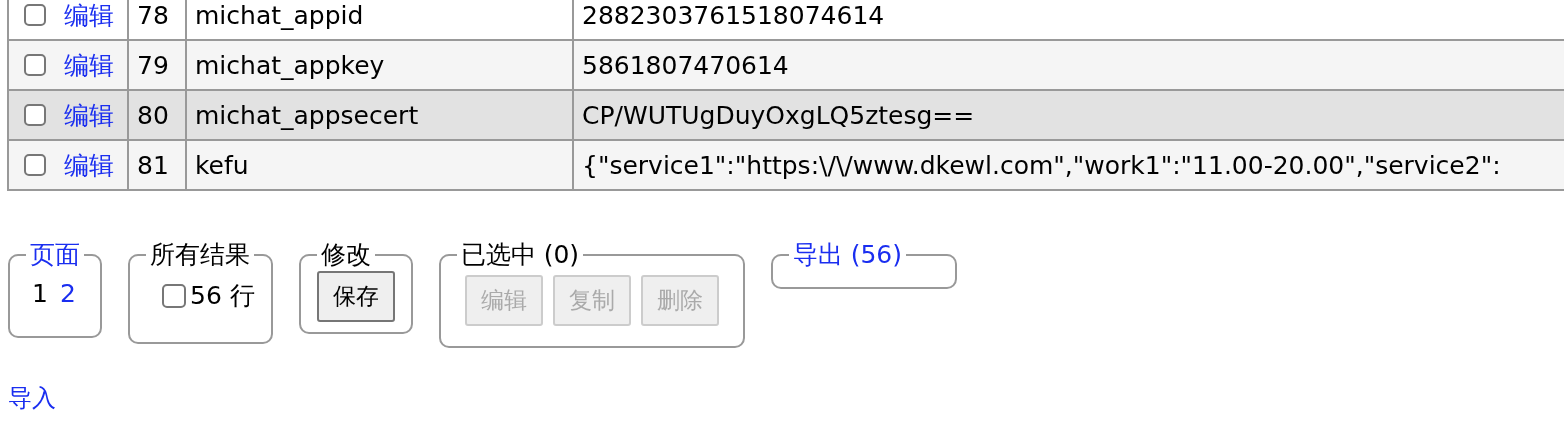  What do you see at coordinates (847, 255) in the screenshot?
I see `export-link: 导出 (56)` at bounding box center [847, 255].